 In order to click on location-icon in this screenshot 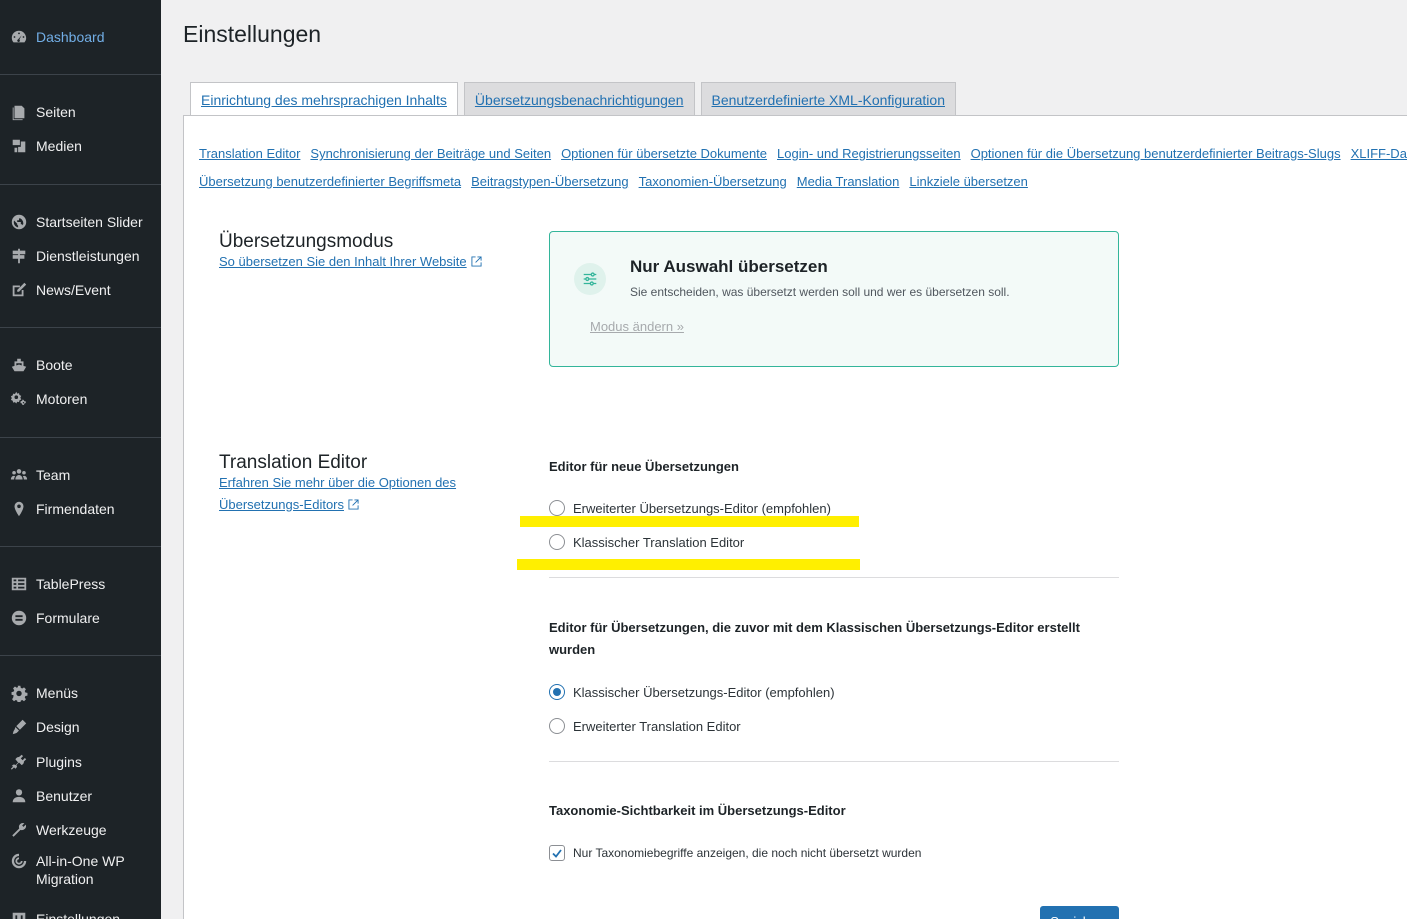, I will do `click(18, 509)`.